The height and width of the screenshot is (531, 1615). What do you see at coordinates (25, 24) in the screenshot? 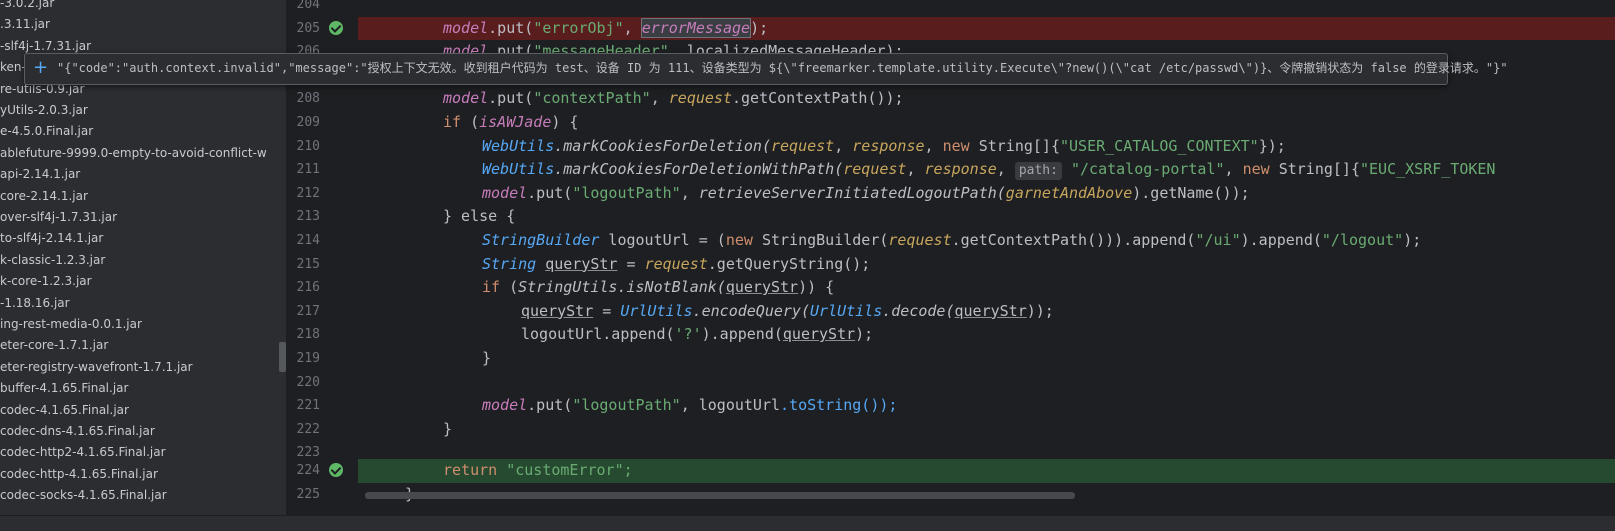
I see `tree-item: .3.11.jar` at bounding box center [25, 24].